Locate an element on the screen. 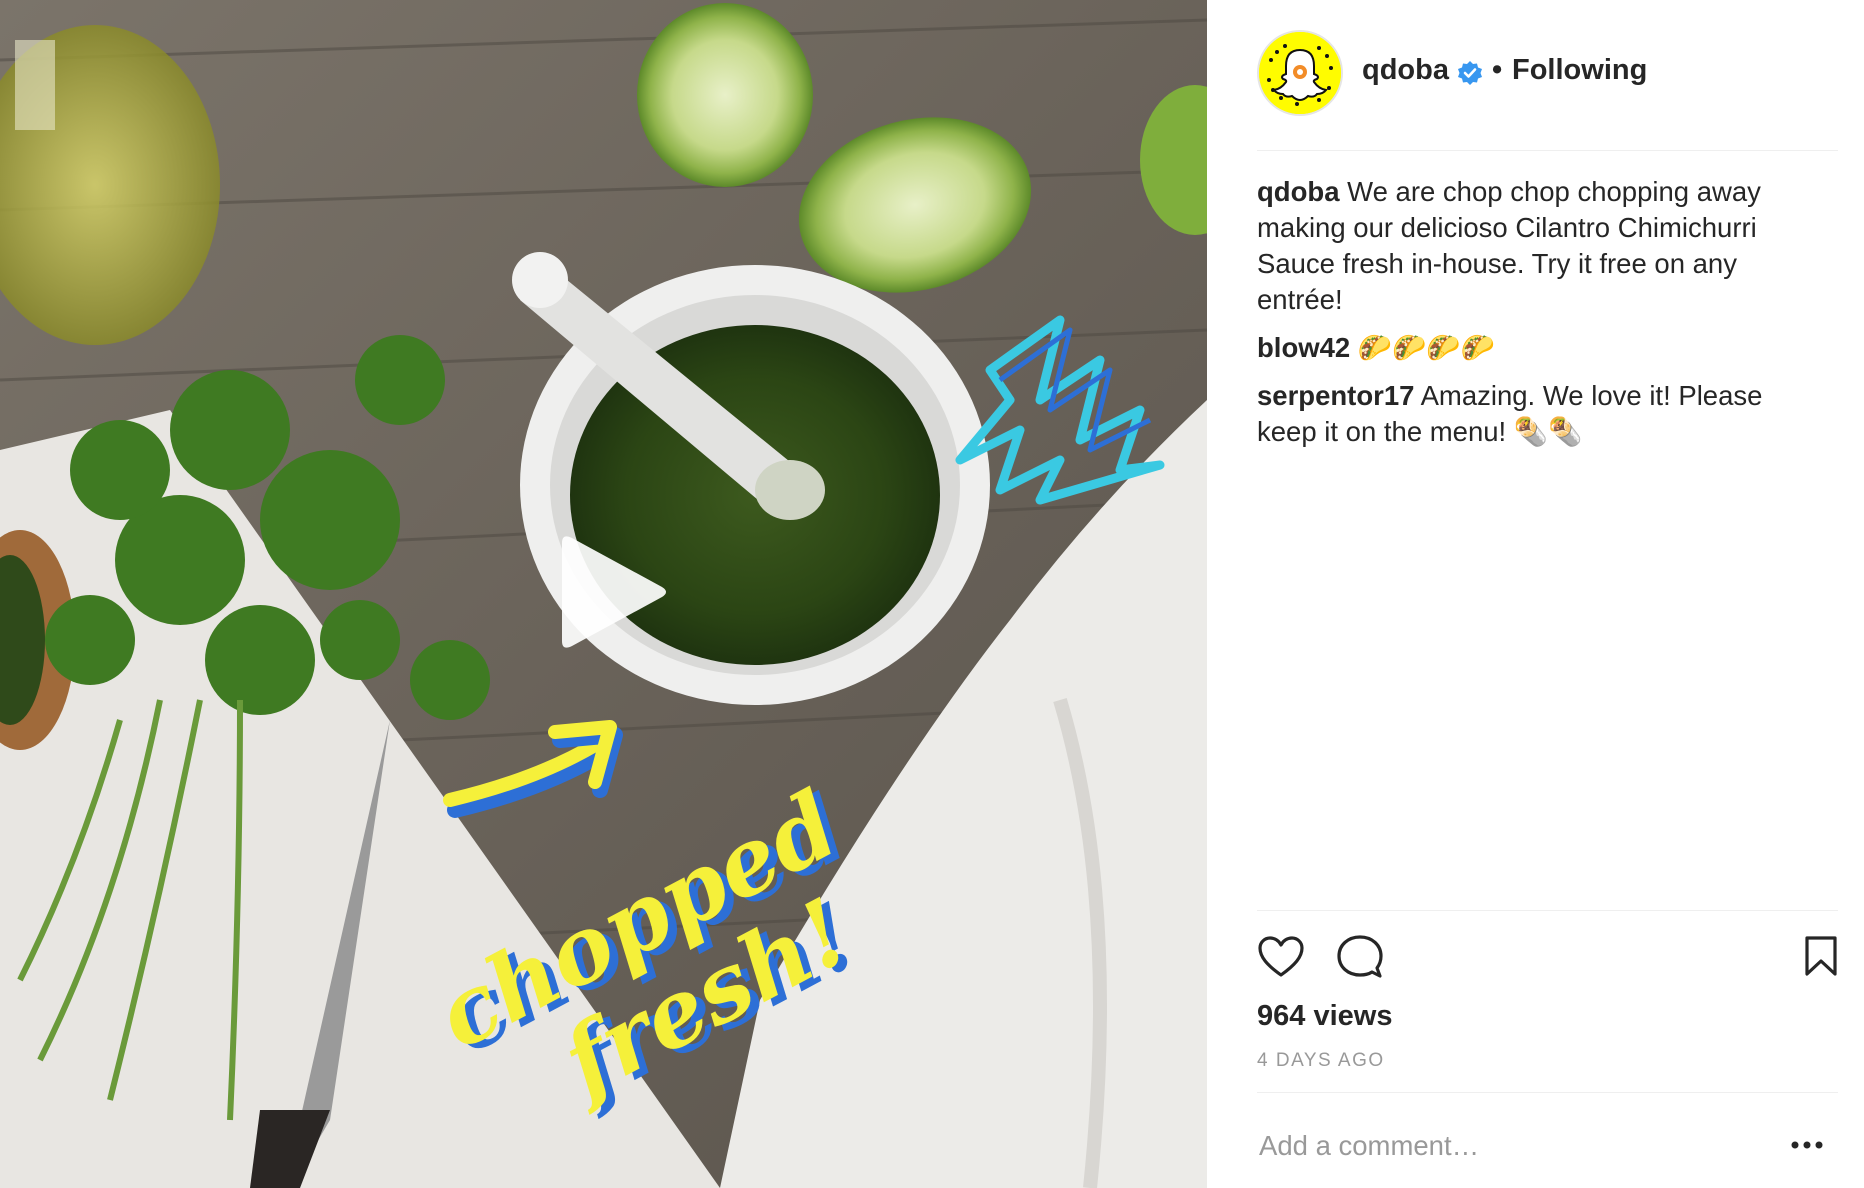  username: qdoba is located at coordinates (1405, 70).